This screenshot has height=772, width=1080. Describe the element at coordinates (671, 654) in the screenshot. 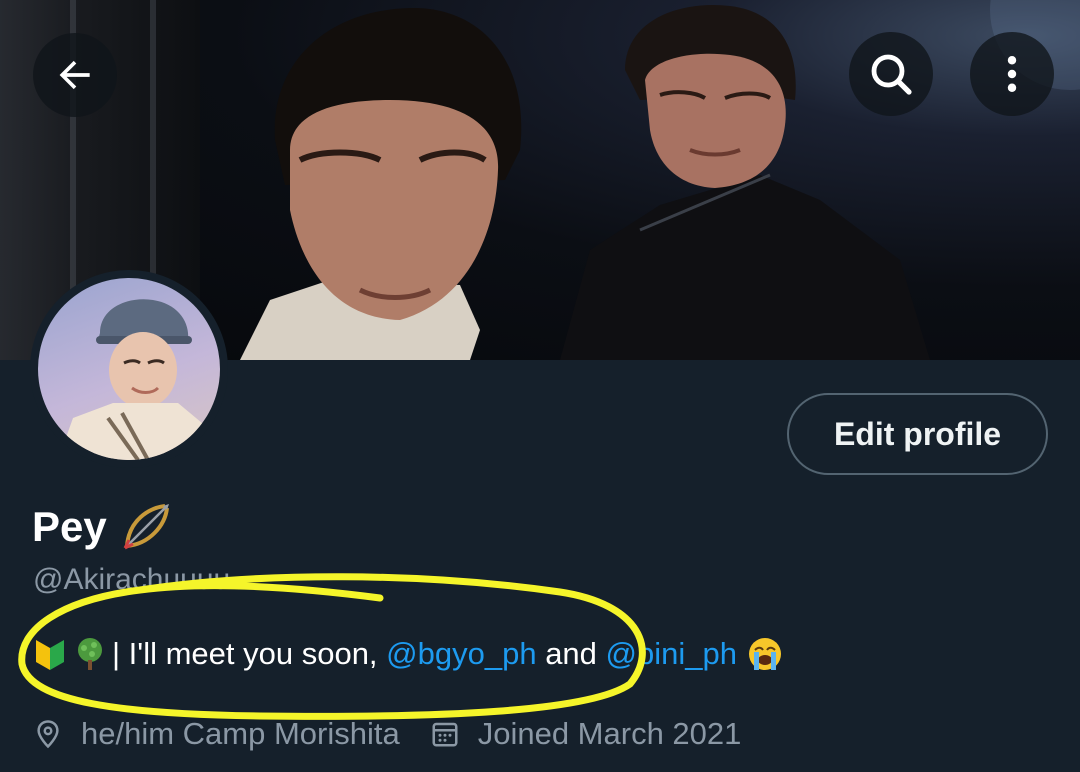

I see `mention-link-bini: @bini_ph` at that location.